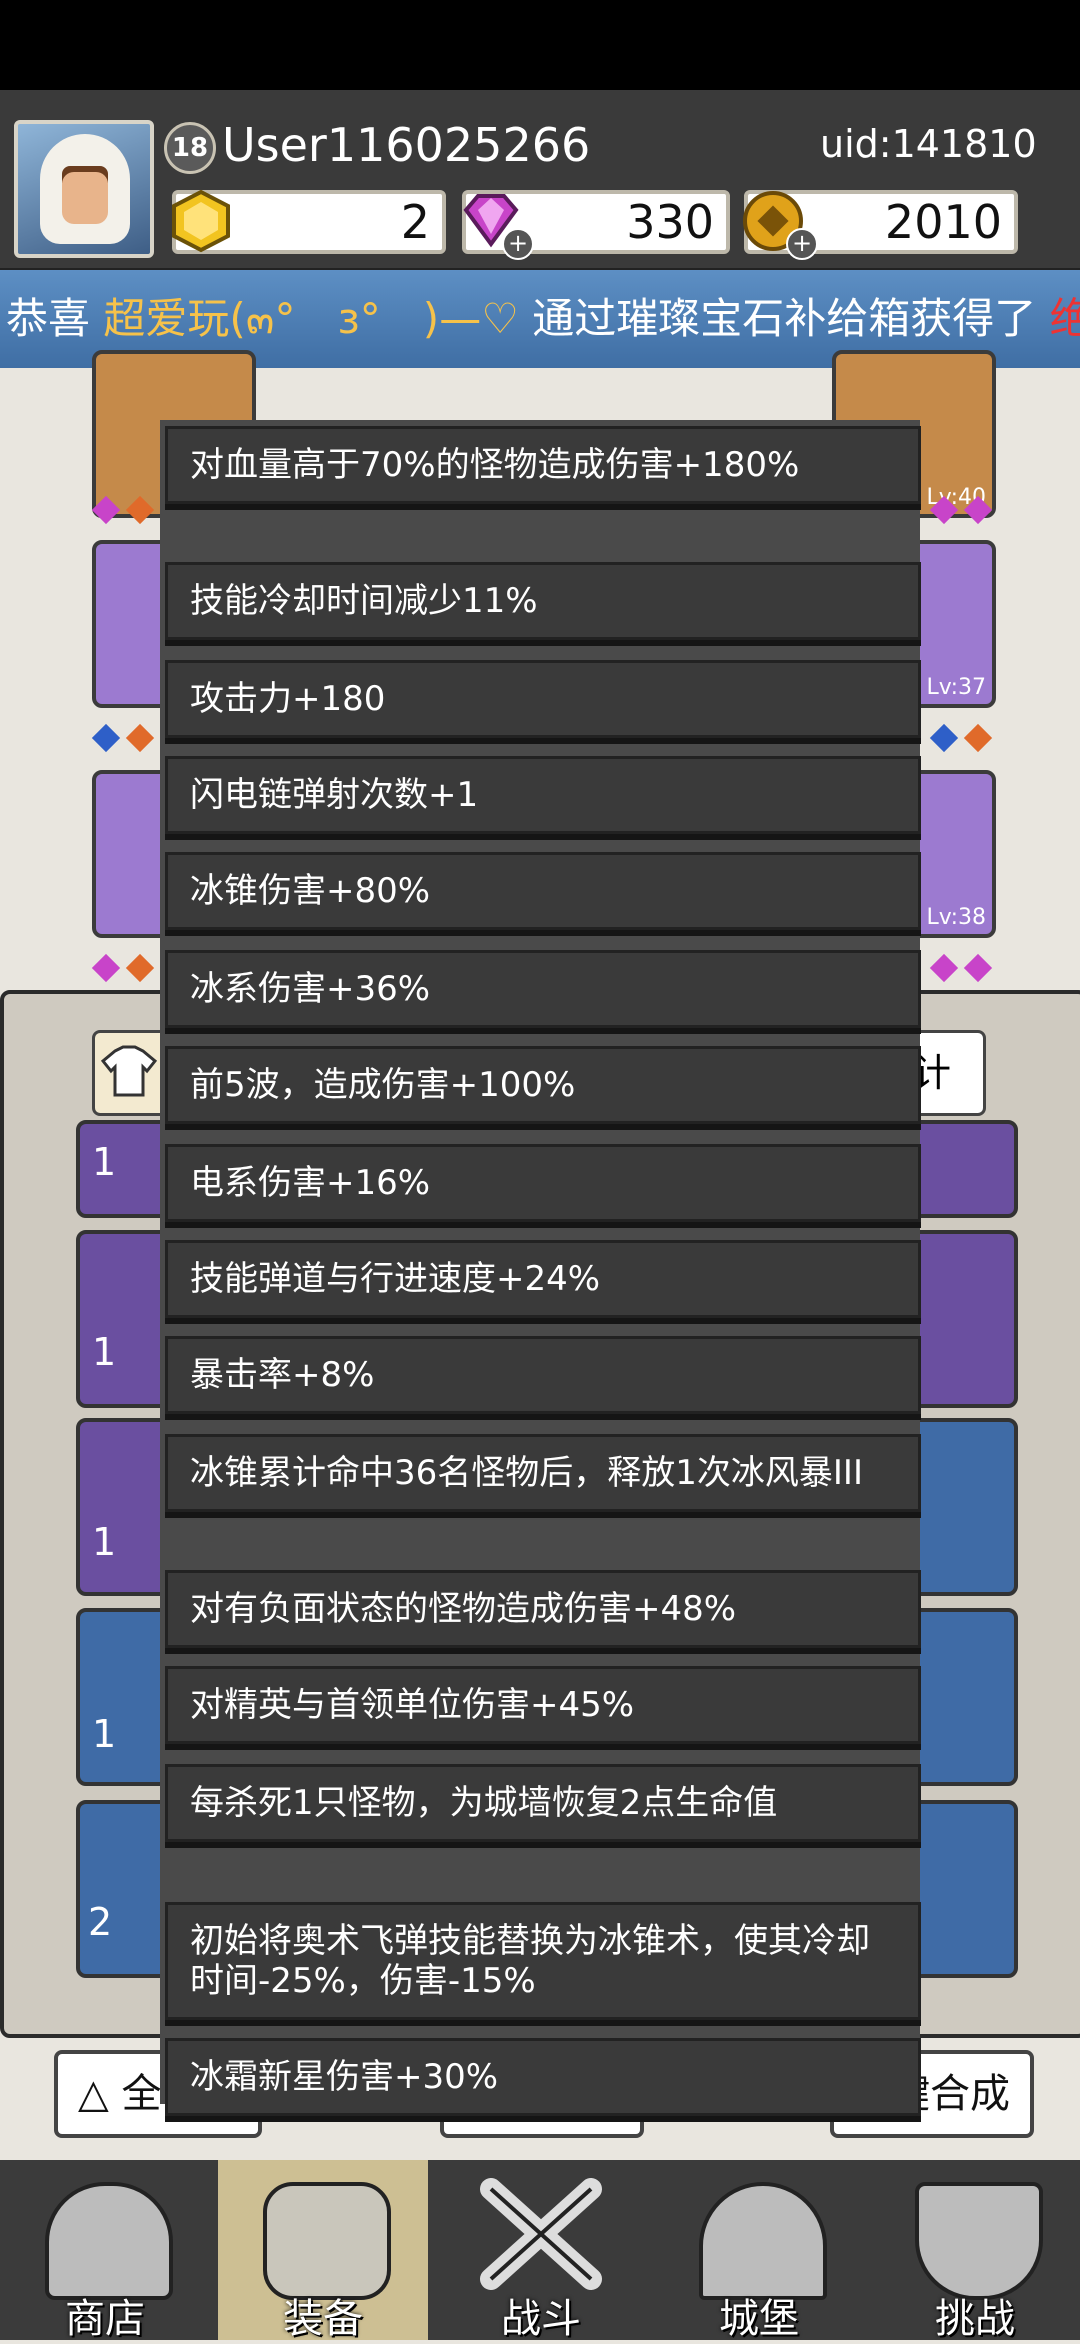 The image size is (1080, 2344). I want to click on attribute-row: 技能弹道与行进速度+24%, so click(543, 1279).